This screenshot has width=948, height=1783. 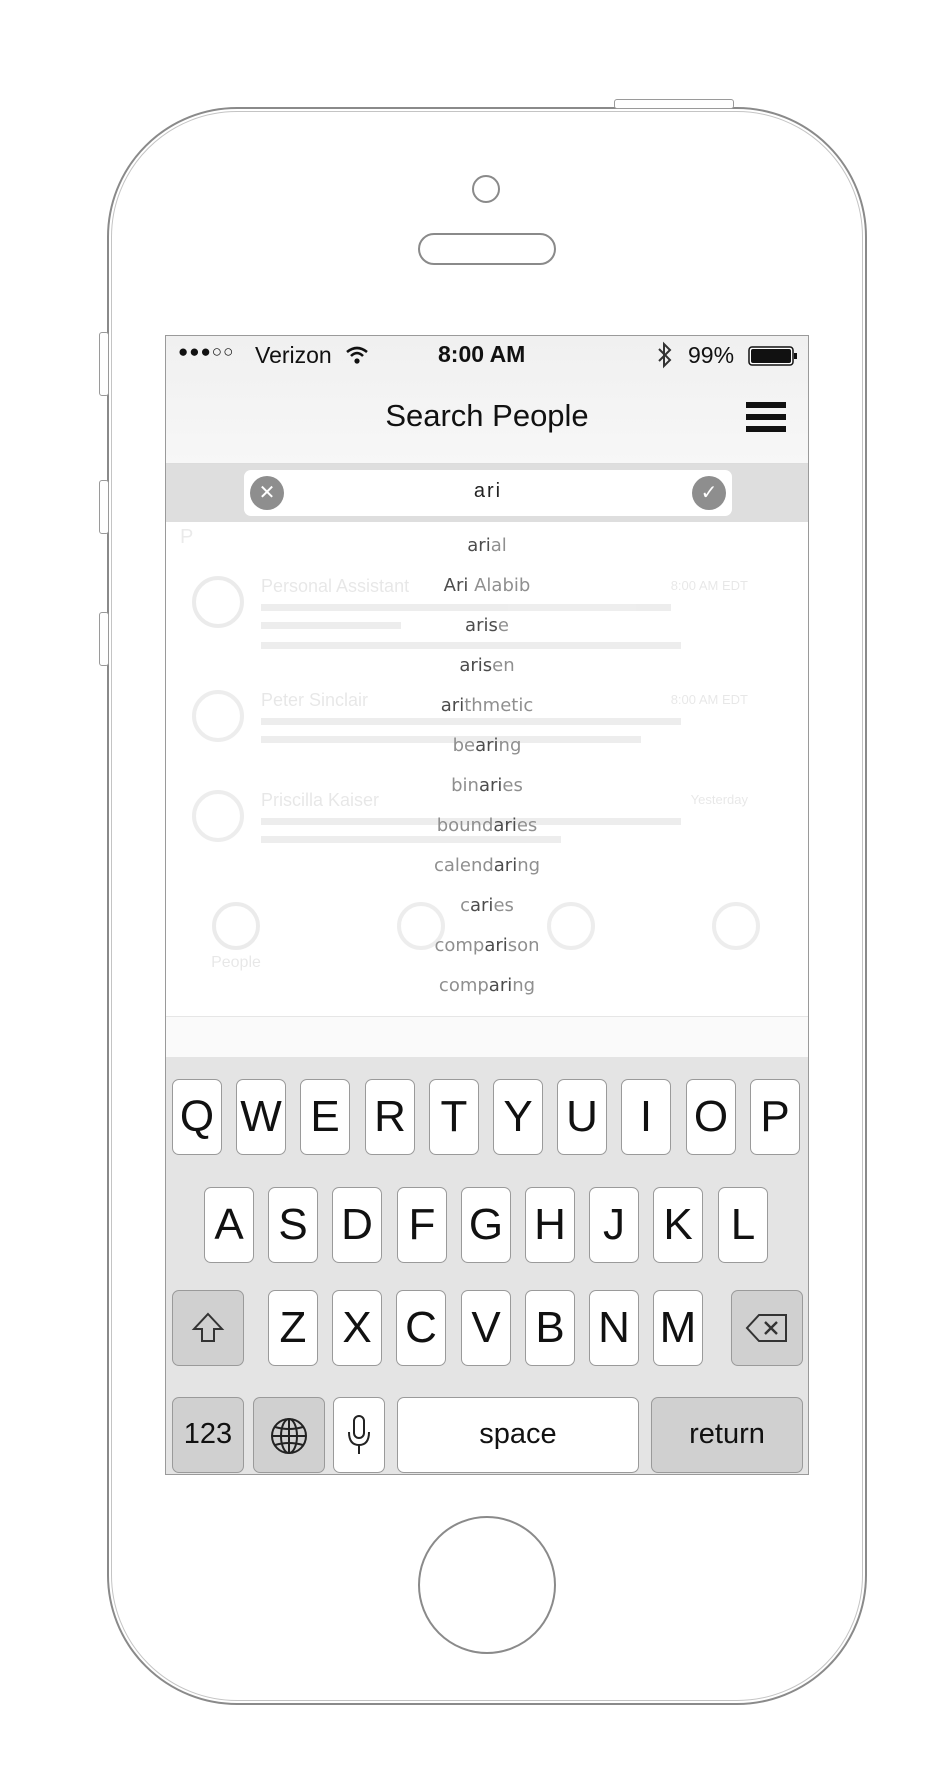 I want to click on key-u: U, so click(x=582, y=1117).